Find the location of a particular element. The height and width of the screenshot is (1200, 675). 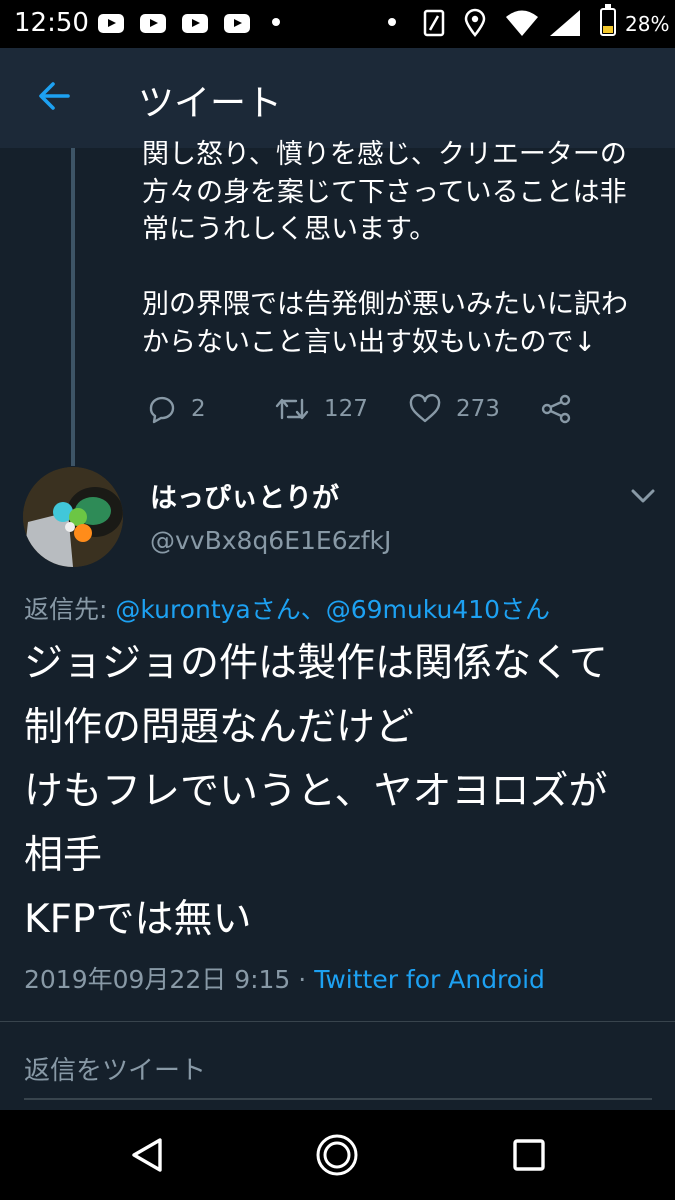

retweet-count: 127 is located at coordinates (346, 409).